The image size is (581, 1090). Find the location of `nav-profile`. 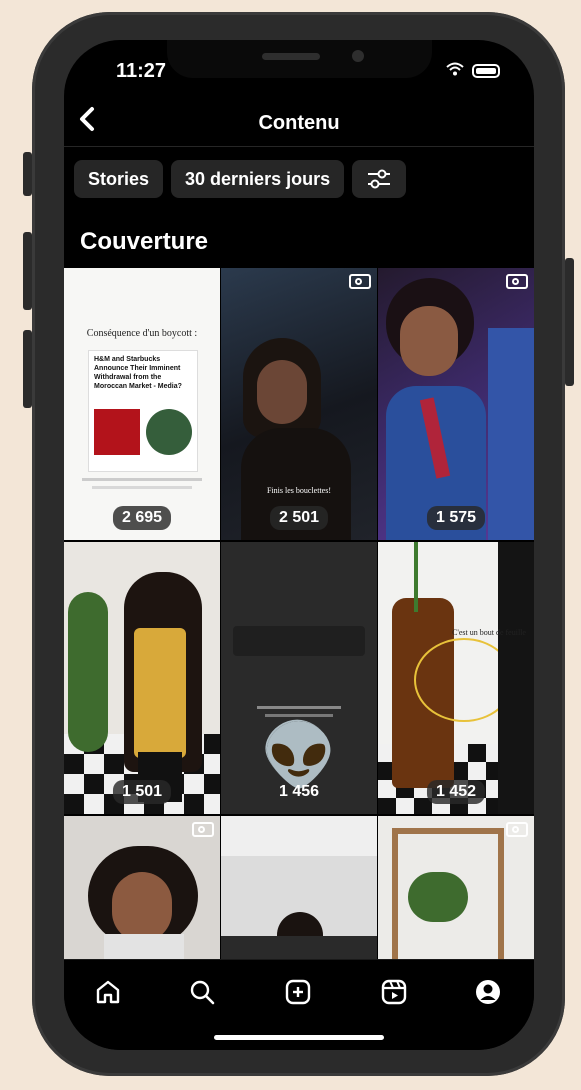

nav-profile is located at coordinates (488, 992).